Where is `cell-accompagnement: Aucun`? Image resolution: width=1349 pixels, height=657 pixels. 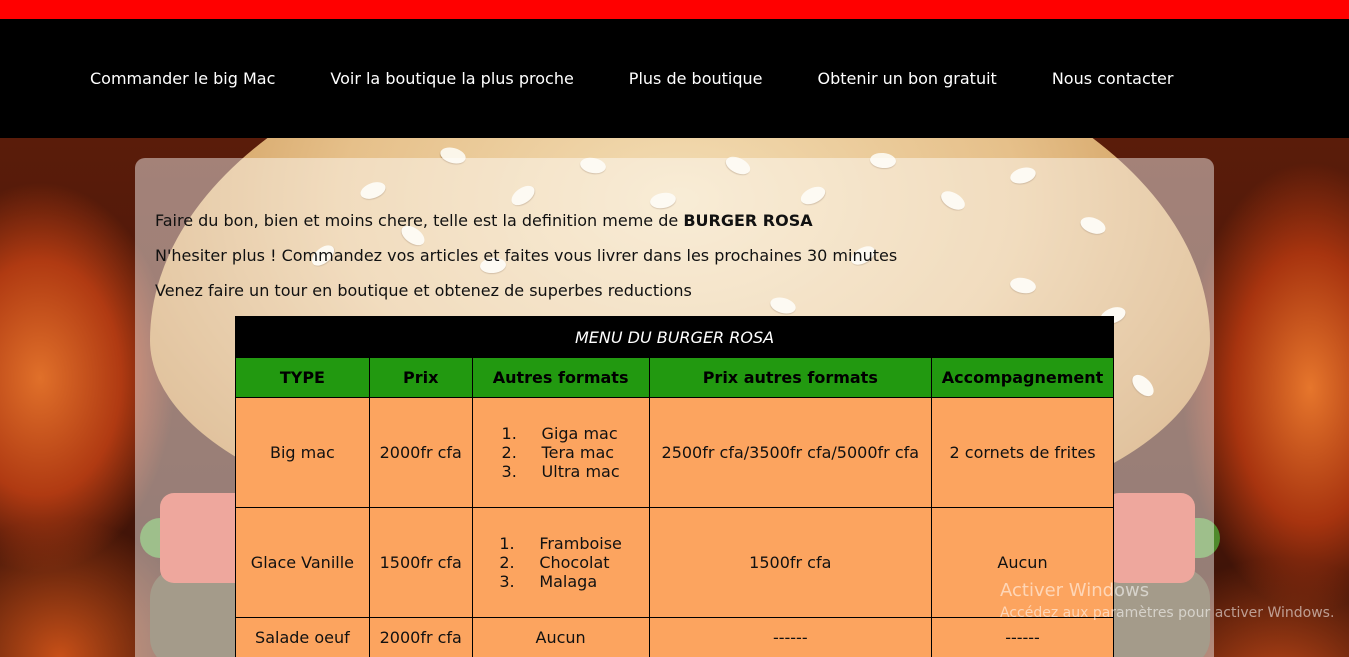 cell-accompagnement: Aucun is located at coordinates (1022, 562).